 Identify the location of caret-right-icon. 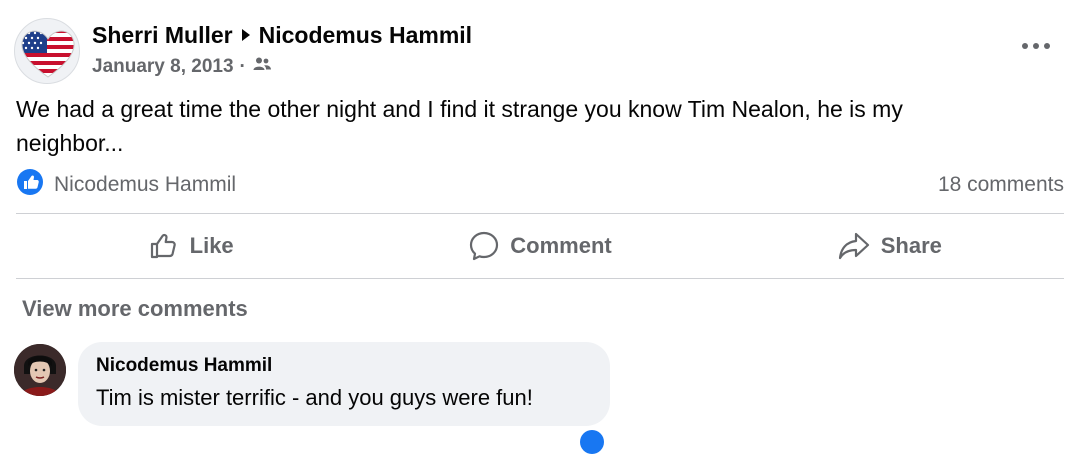
(246, 35).